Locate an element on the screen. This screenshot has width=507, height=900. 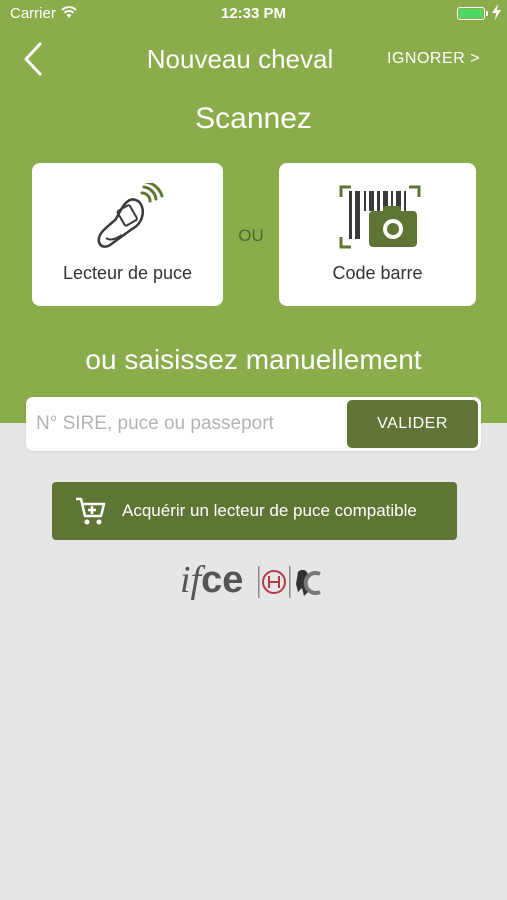
scan-heading: Scannez is located at coordinates (253, 118).